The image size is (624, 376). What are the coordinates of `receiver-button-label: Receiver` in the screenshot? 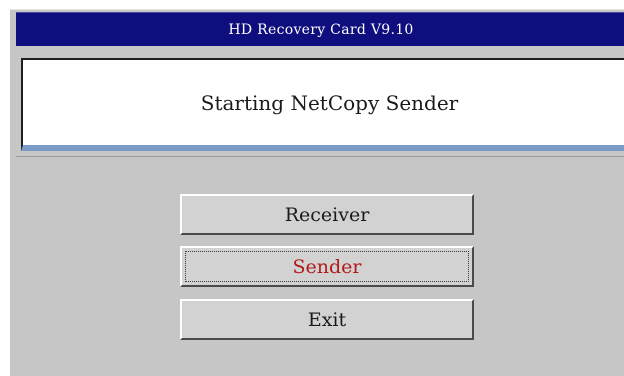 It's located at (327, 214).